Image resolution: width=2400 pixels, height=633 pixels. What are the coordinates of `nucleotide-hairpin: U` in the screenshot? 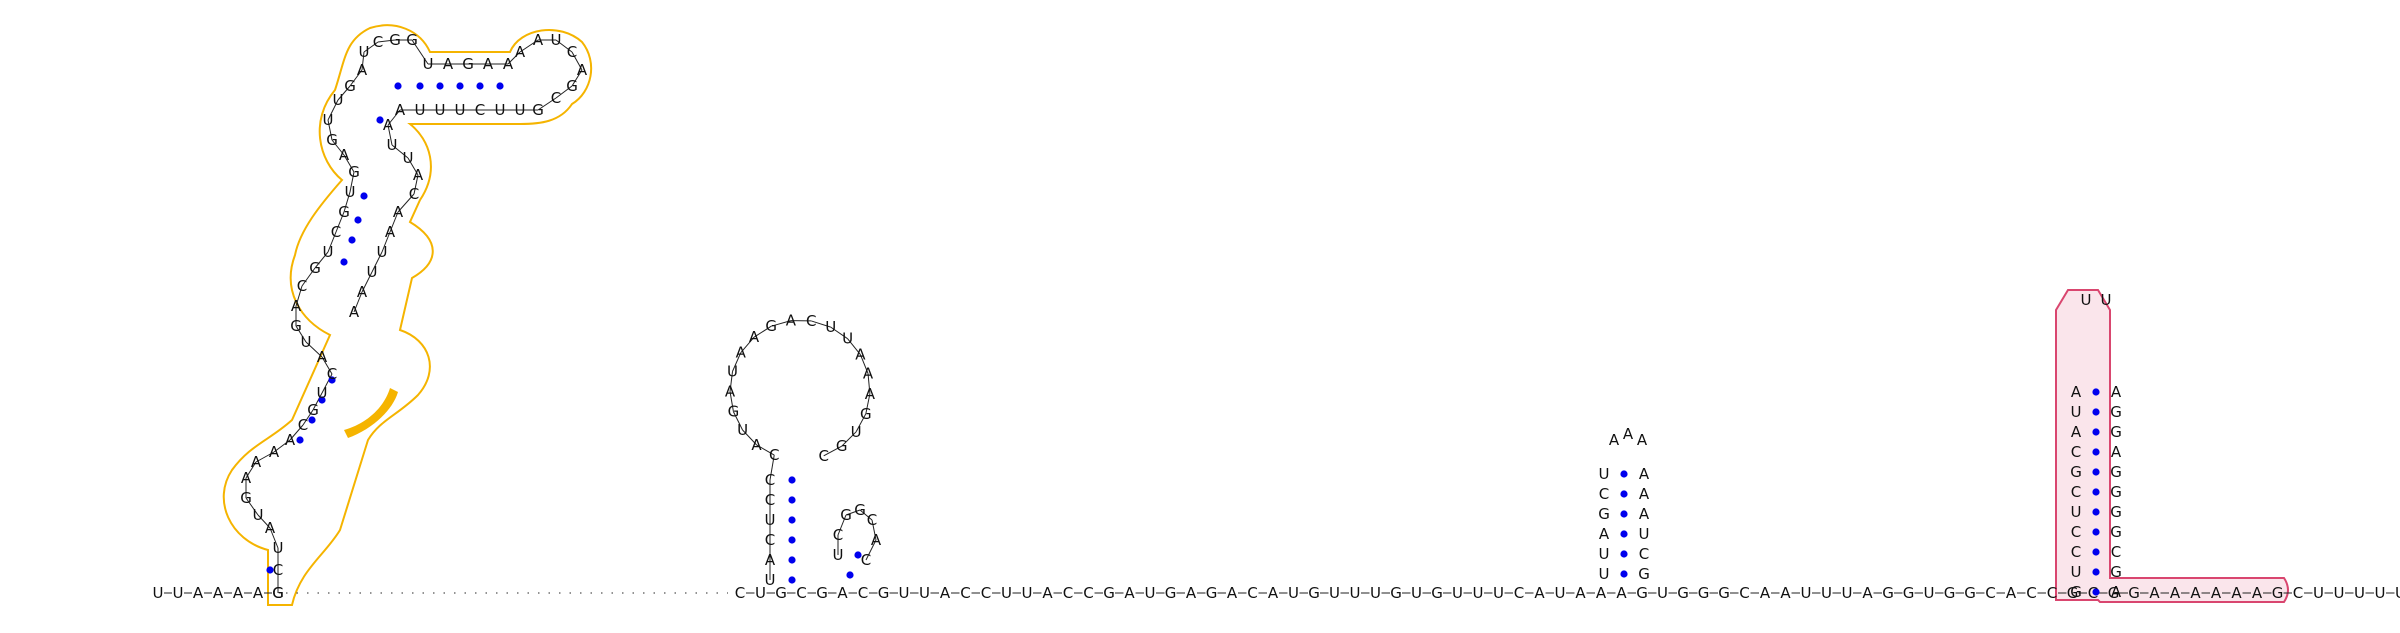 It's located at (1644, 534).